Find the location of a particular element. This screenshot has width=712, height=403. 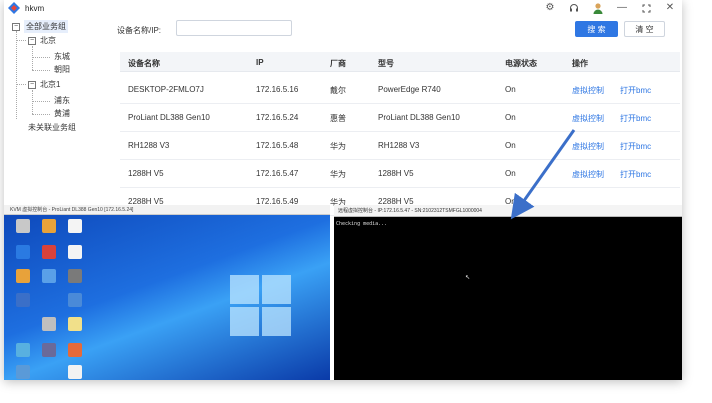

clear-button: 清 空 is located at coordinates (644, 29).